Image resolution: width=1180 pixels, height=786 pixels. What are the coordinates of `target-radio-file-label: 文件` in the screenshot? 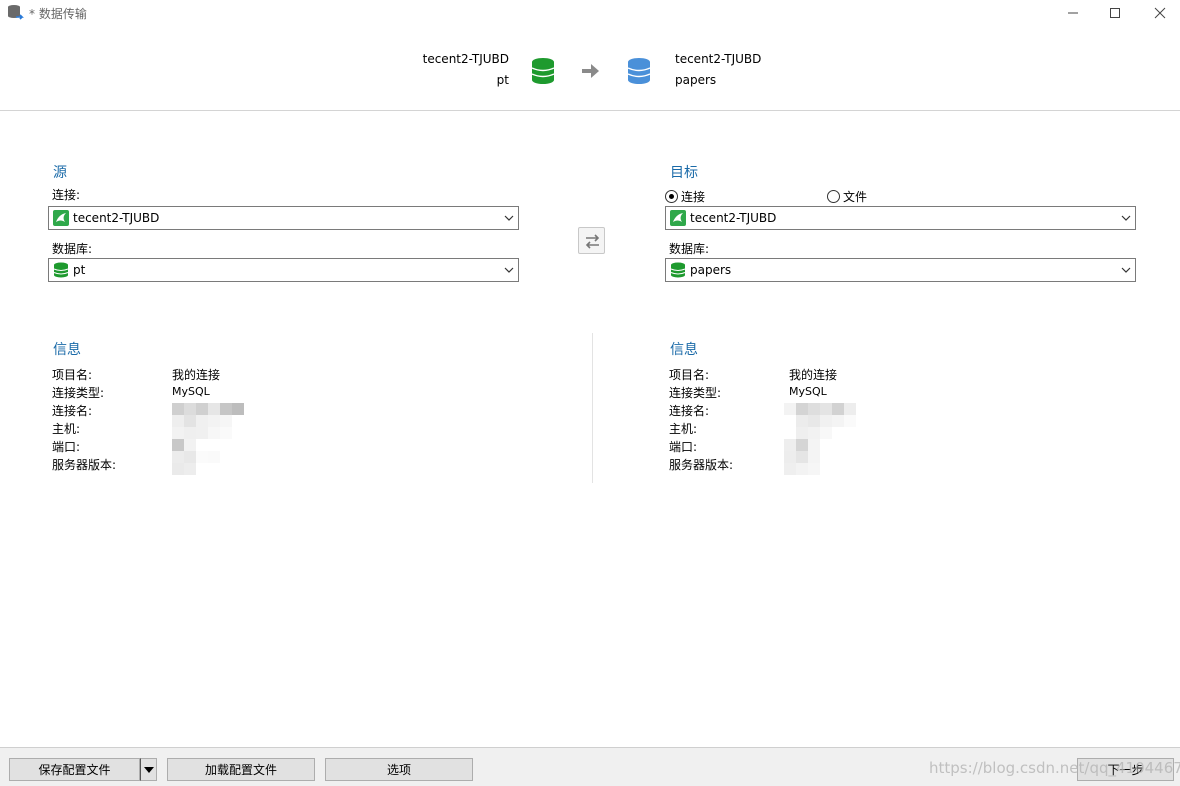 It's located at (855, 197).